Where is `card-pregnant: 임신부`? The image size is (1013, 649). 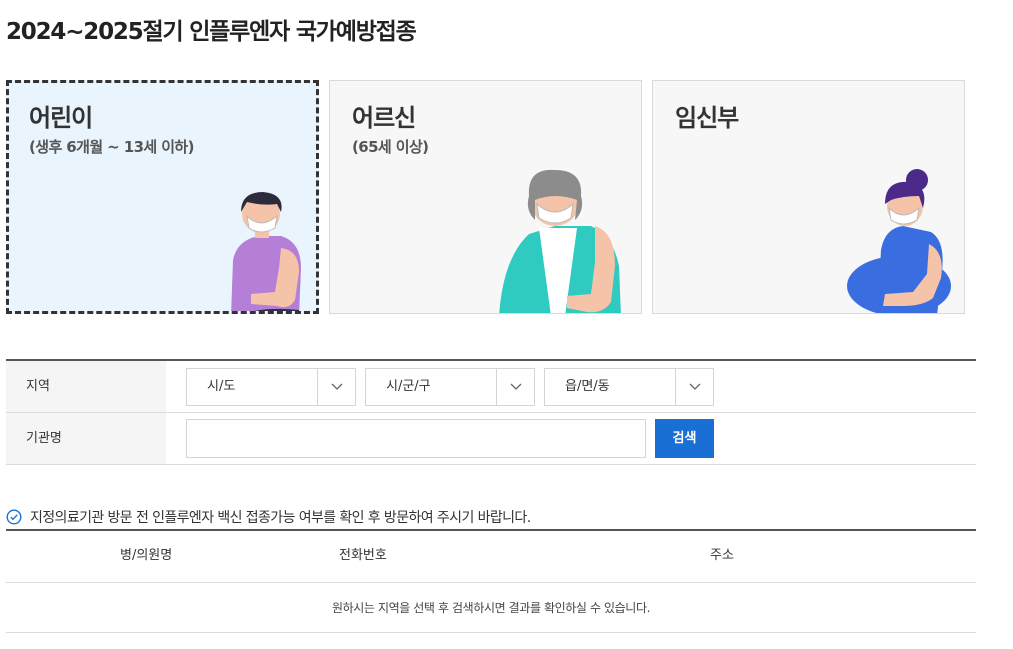
card-pregnant: 임신부 is located at coordinates (808, 197).